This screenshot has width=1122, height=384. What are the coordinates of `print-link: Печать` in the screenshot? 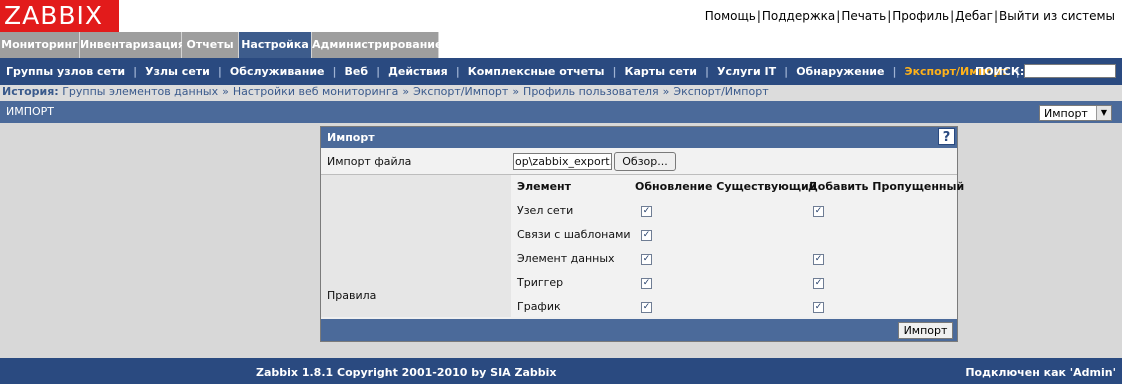 It's located at (863, 16).